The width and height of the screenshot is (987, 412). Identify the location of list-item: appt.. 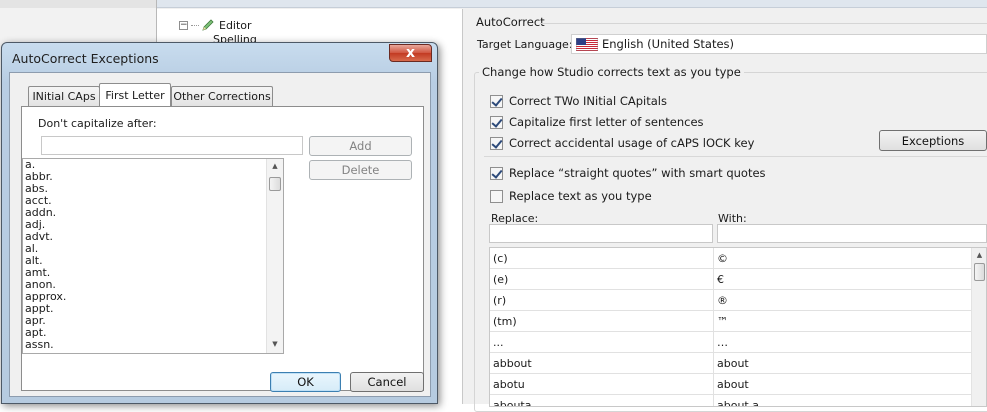
(153, 309).